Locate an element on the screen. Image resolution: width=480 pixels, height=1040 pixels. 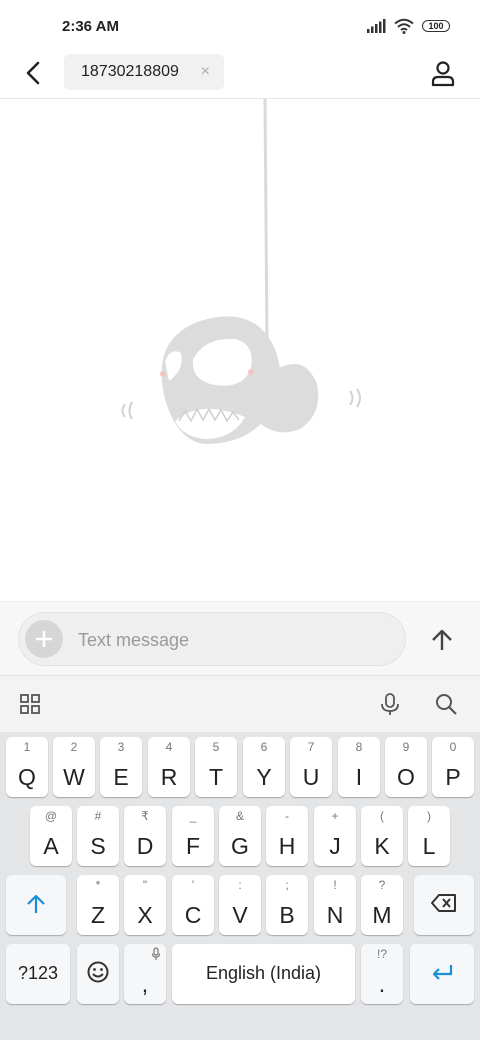
key-hint: - is located at coordinates (287, 816).